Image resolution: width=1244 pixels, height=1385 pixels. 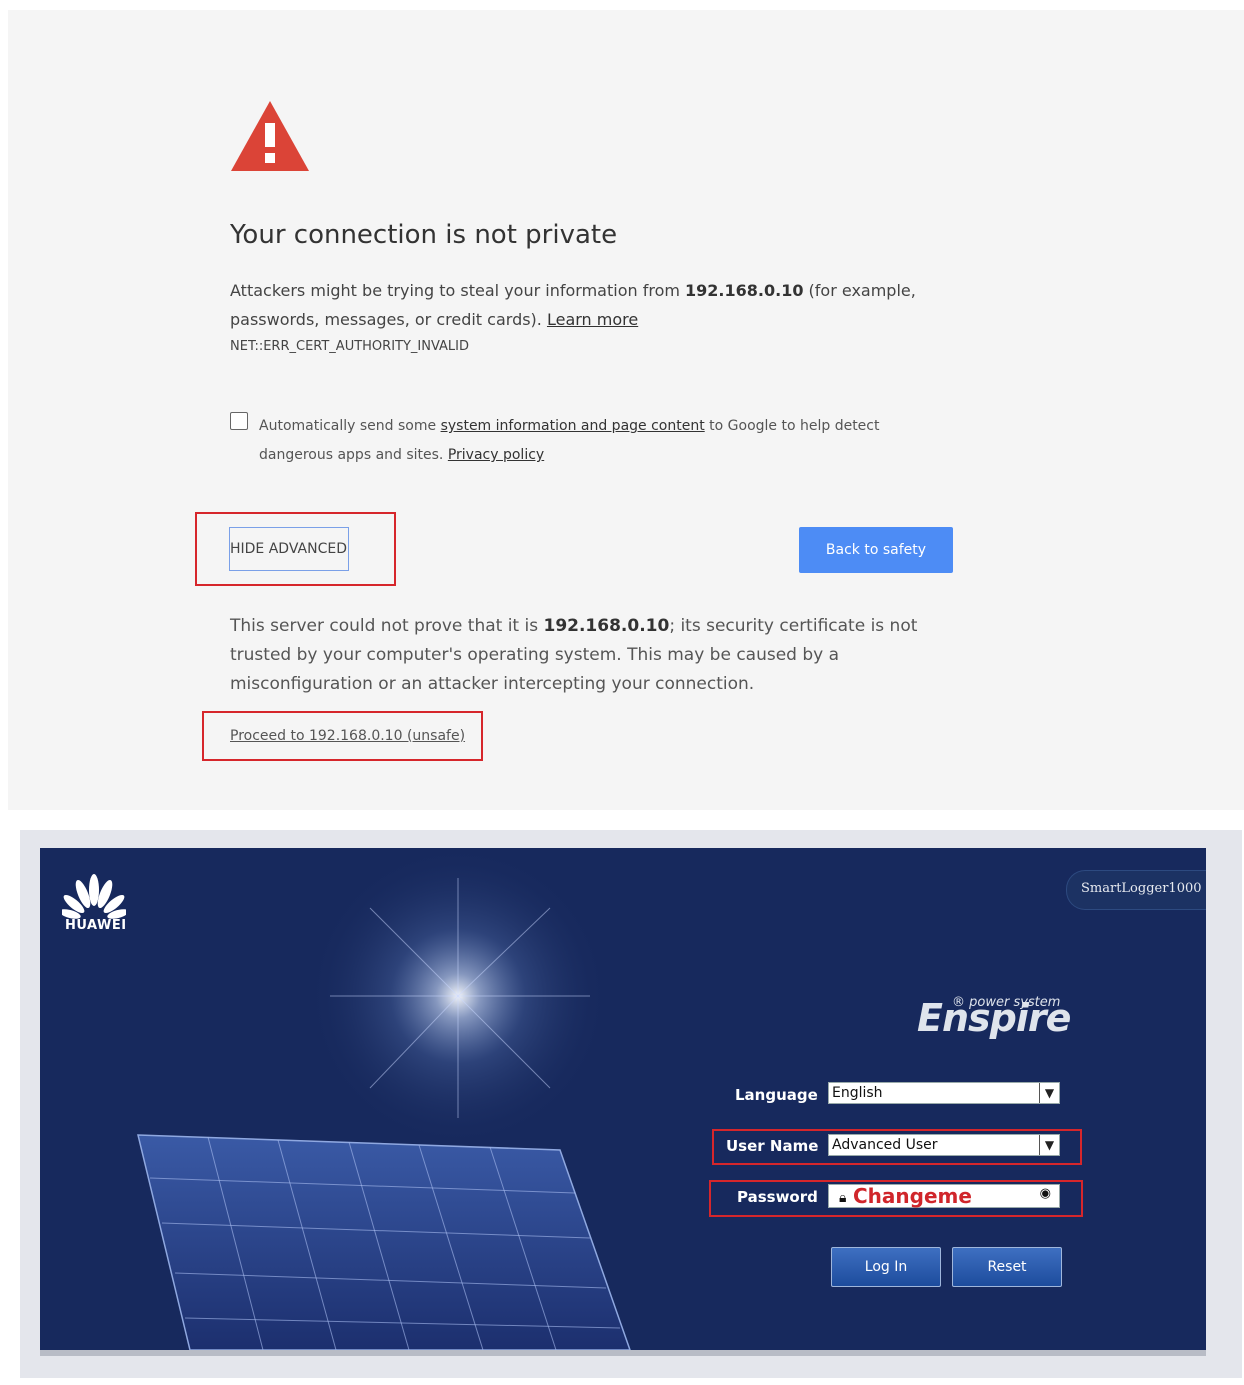 I want to click on back-to-safety-button: Back to safety, so click(x=876, y=550).